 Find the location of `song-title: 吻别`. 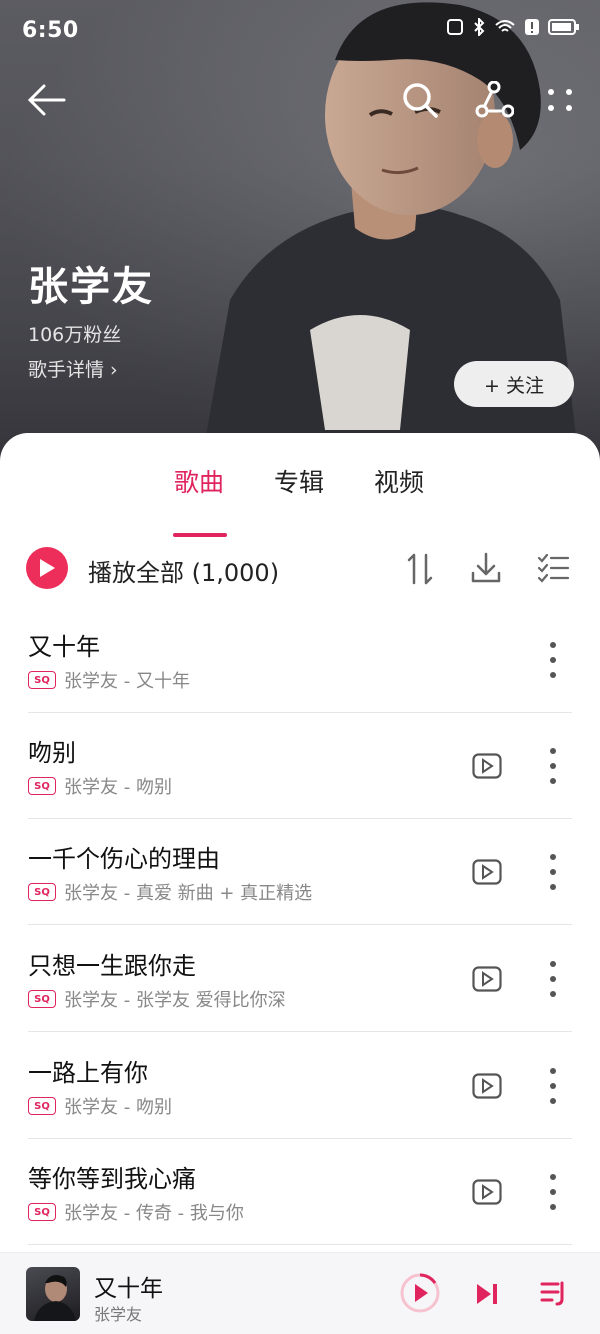

song-title: 吻别 is located at coordinates (52, 753).